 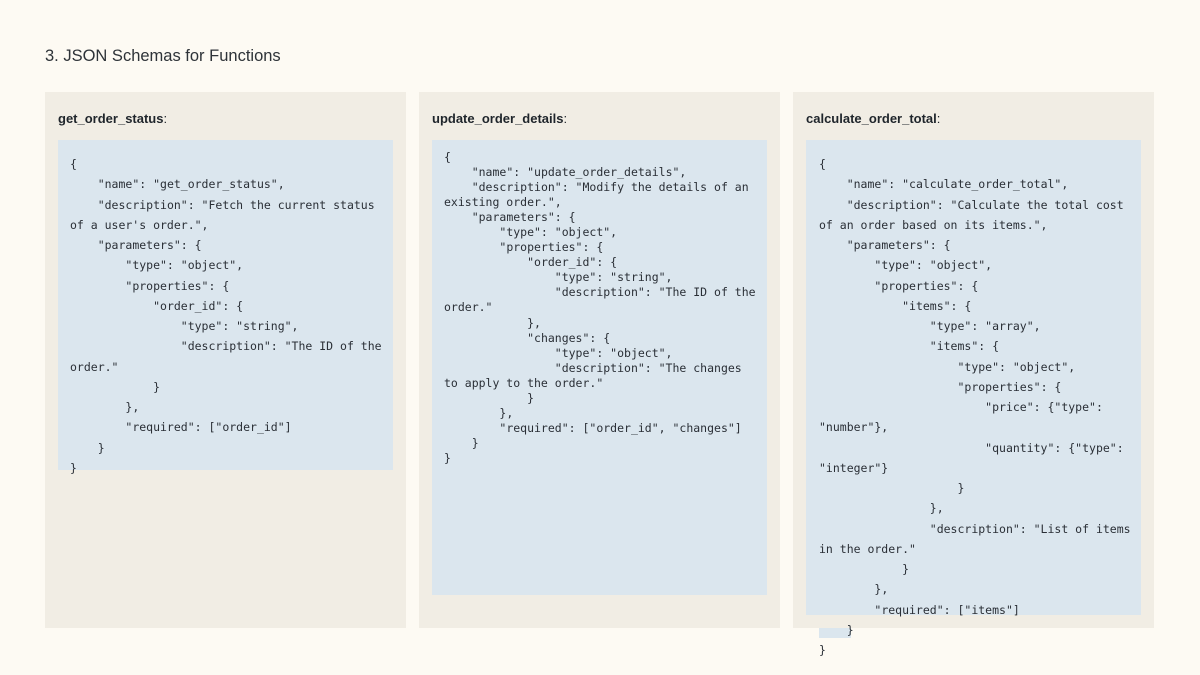 I want to click on card-heading: update_order_details:, so click(x=499, y=118).